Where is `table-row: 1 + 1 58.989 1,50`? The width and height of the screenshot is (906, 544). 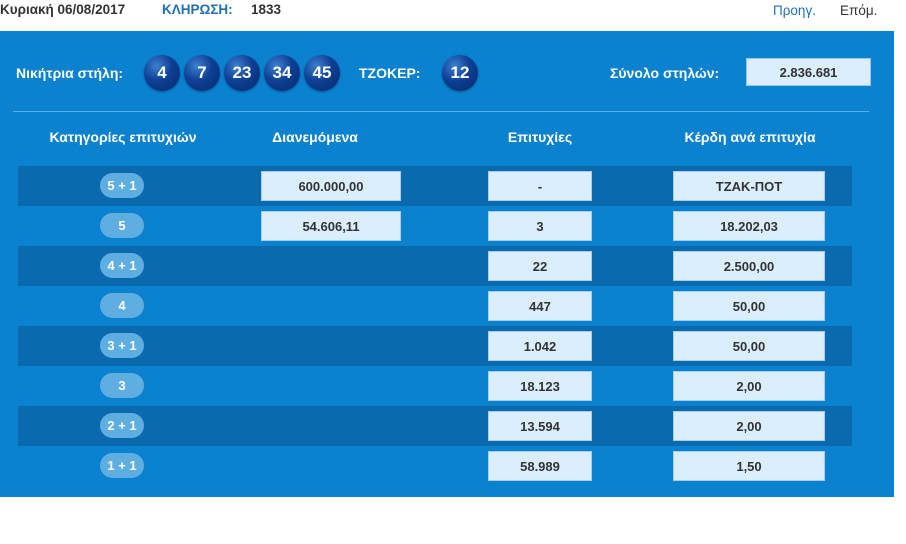
table-row: 1 + 1 58.989 1,50 is located at coordinates (435, 466).